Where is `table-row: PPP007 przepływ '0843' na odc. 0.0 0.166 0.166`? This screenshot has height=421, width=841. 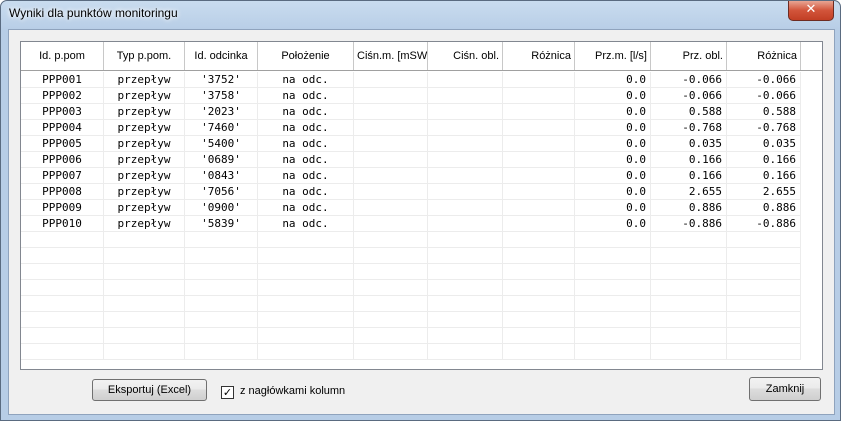 table-row: PPP007 przepływ '0843' na odc. 0.0 0.166 0.166 is located at coordinates (421, 176).